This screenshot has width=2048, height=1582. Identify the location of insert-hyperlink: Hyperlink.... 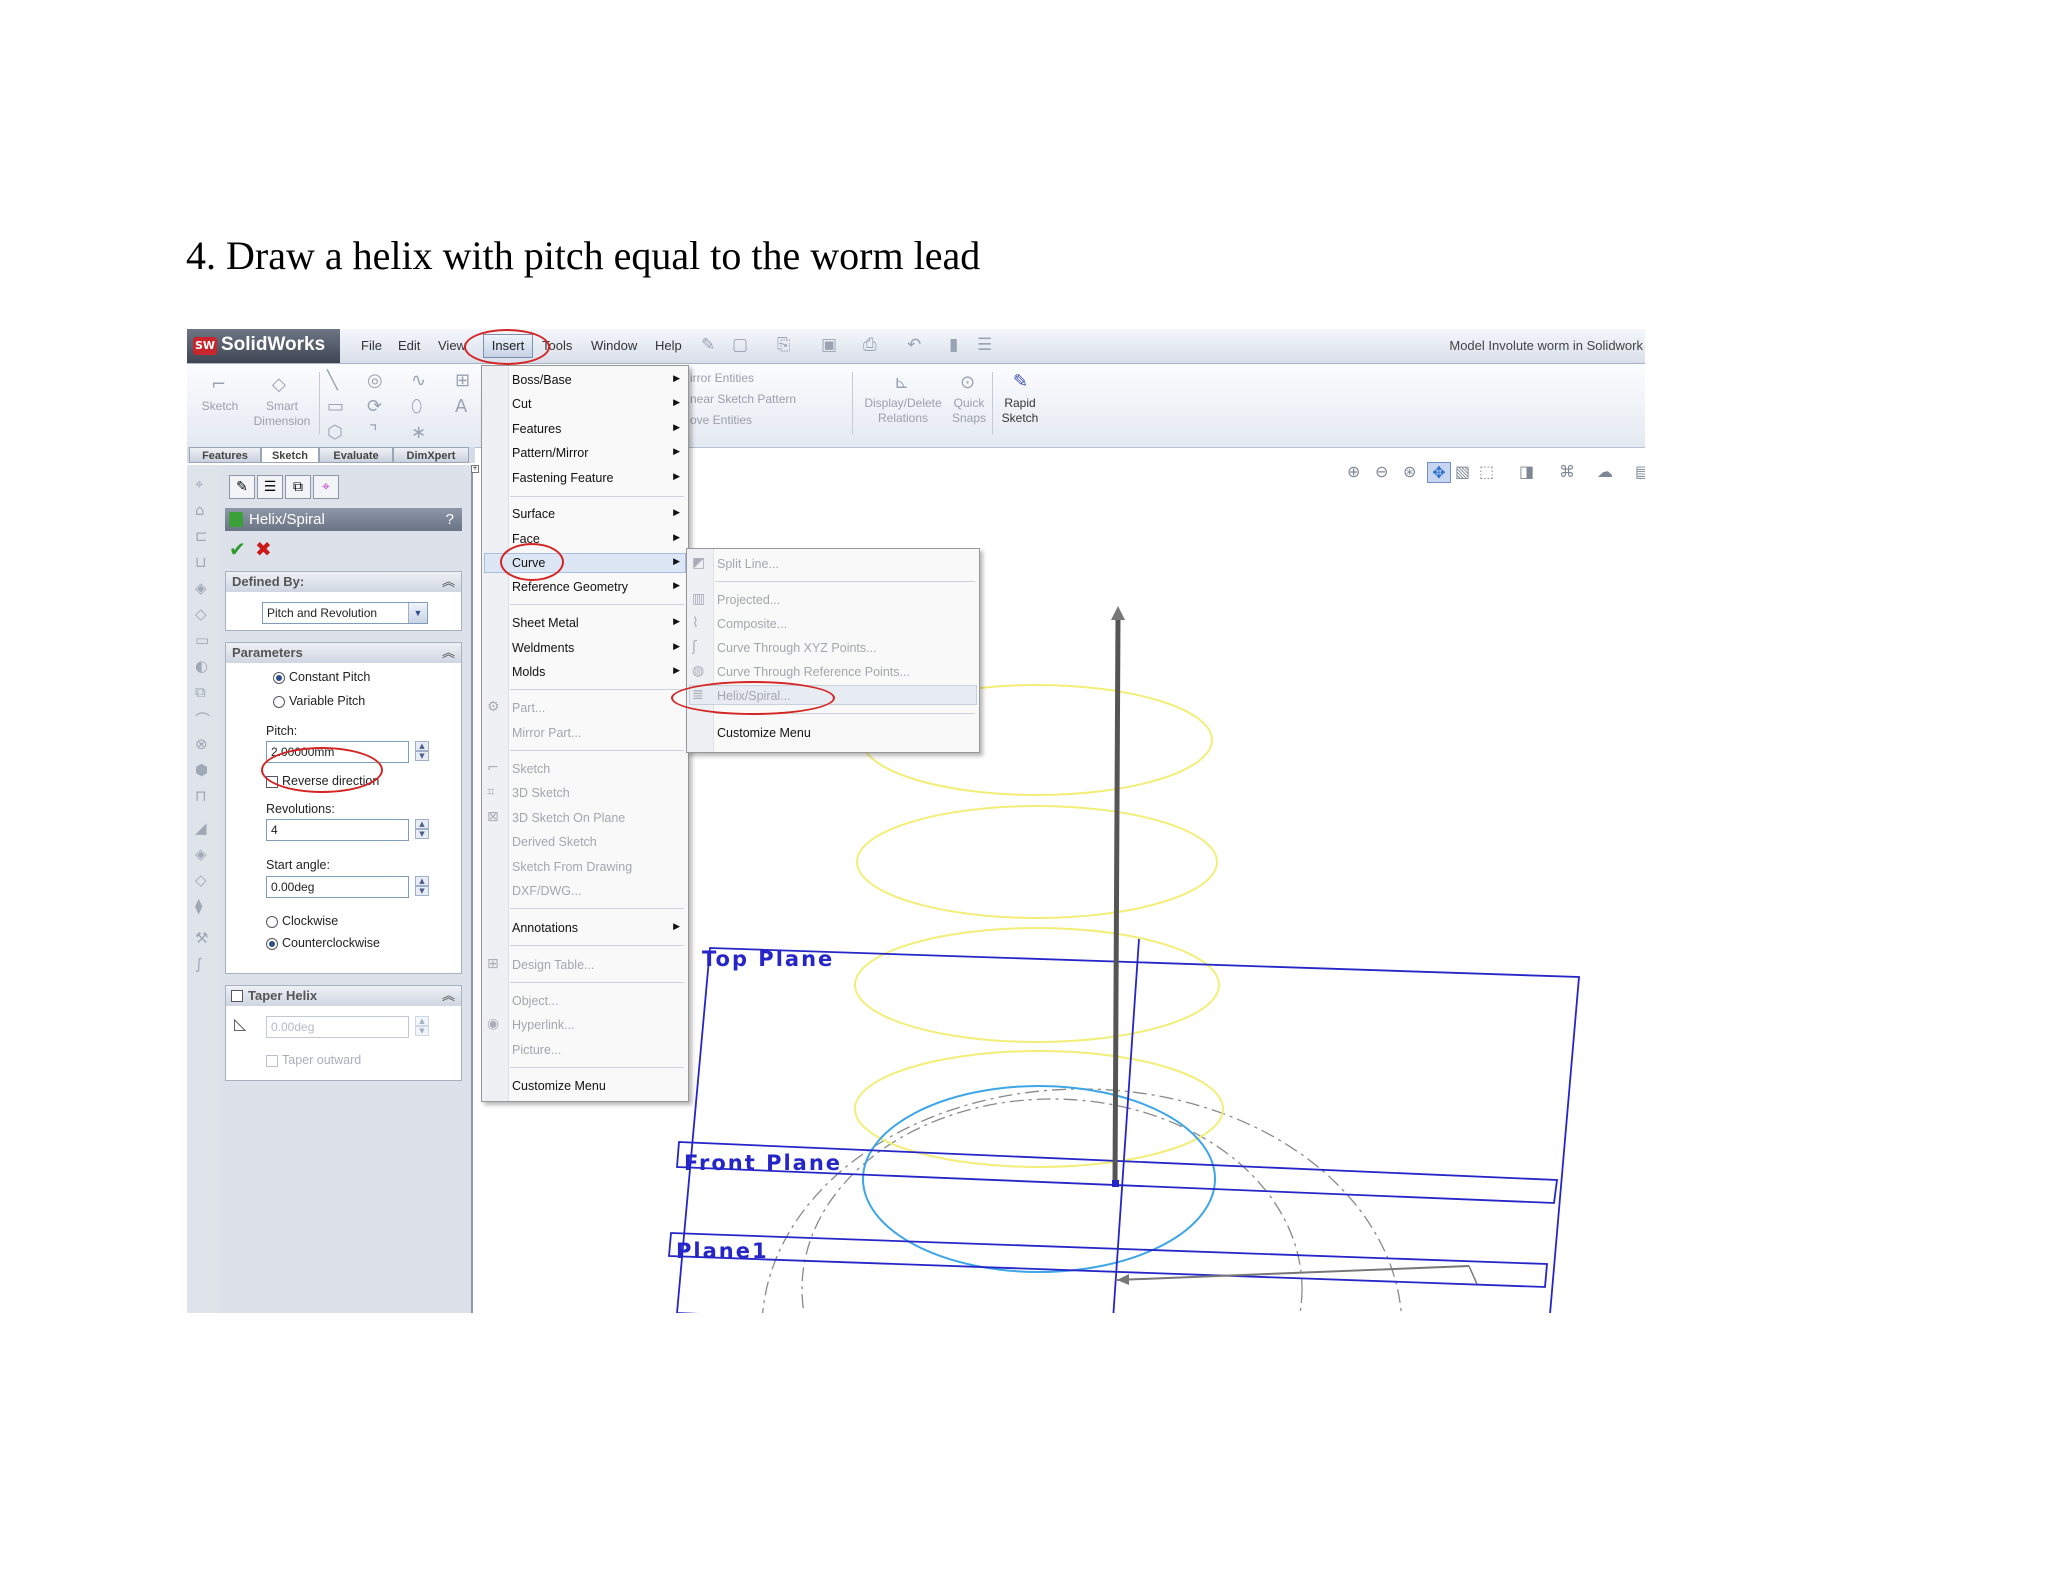
(543, 1025).